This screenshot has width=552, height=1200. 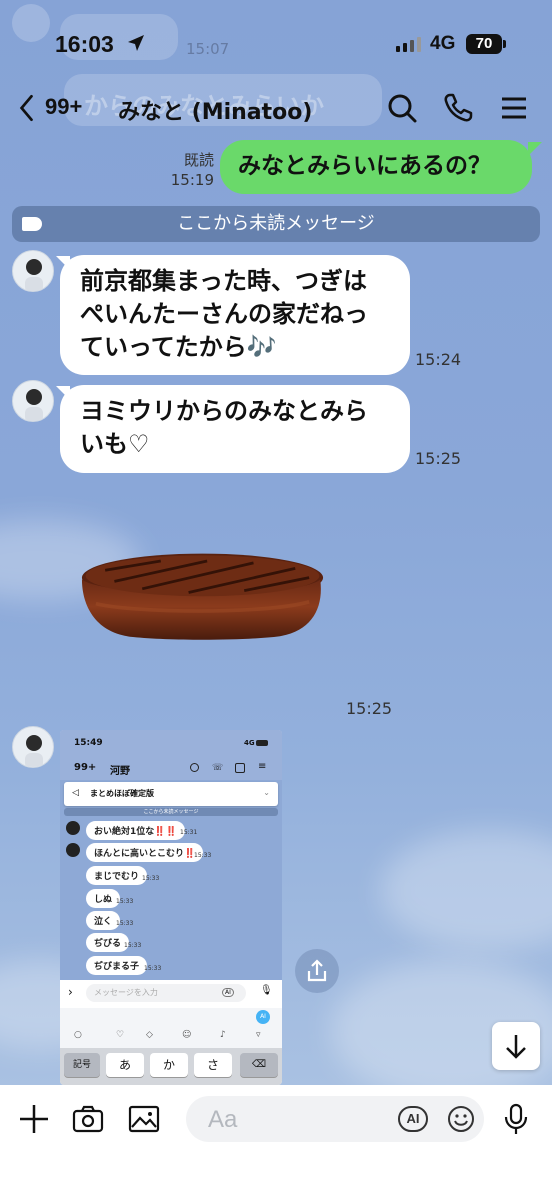 What do you see at coordinates (259, 1065) in the screenshot?
I see `screenshot-backspace-key: ⌫` at bounding box center [259, 1065].